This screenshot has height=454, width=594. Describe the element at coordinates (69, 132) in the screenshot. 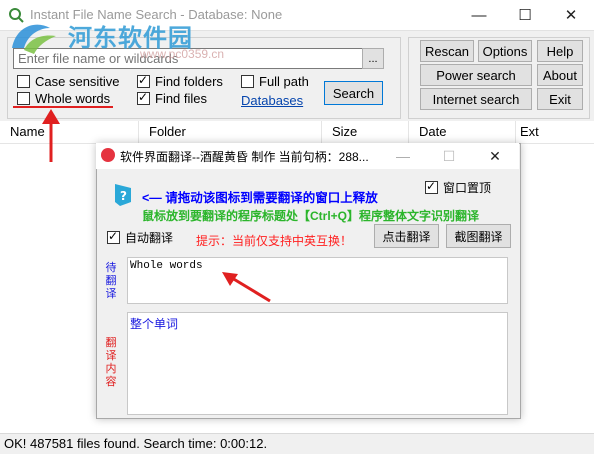

I see `column-name: Name` at that location.